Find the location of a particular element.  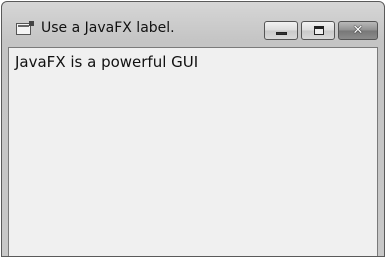

app-icon-badge is located at coordinates (31, 23).